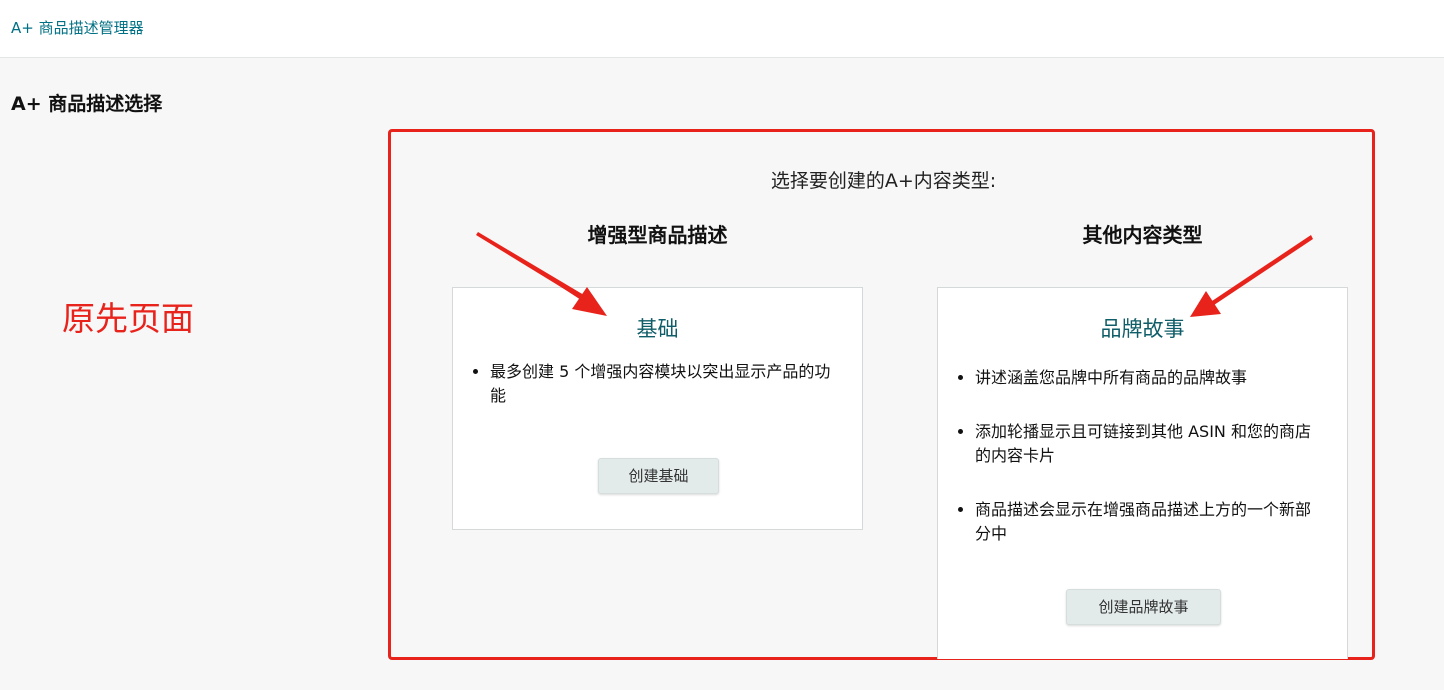 This screenshot has width=1444, height=690. What do you see at coordinates (1142, 235) in the screenshot?
I see `other-content-heading: 其他内容类型` at bounding box center [1142, 235].